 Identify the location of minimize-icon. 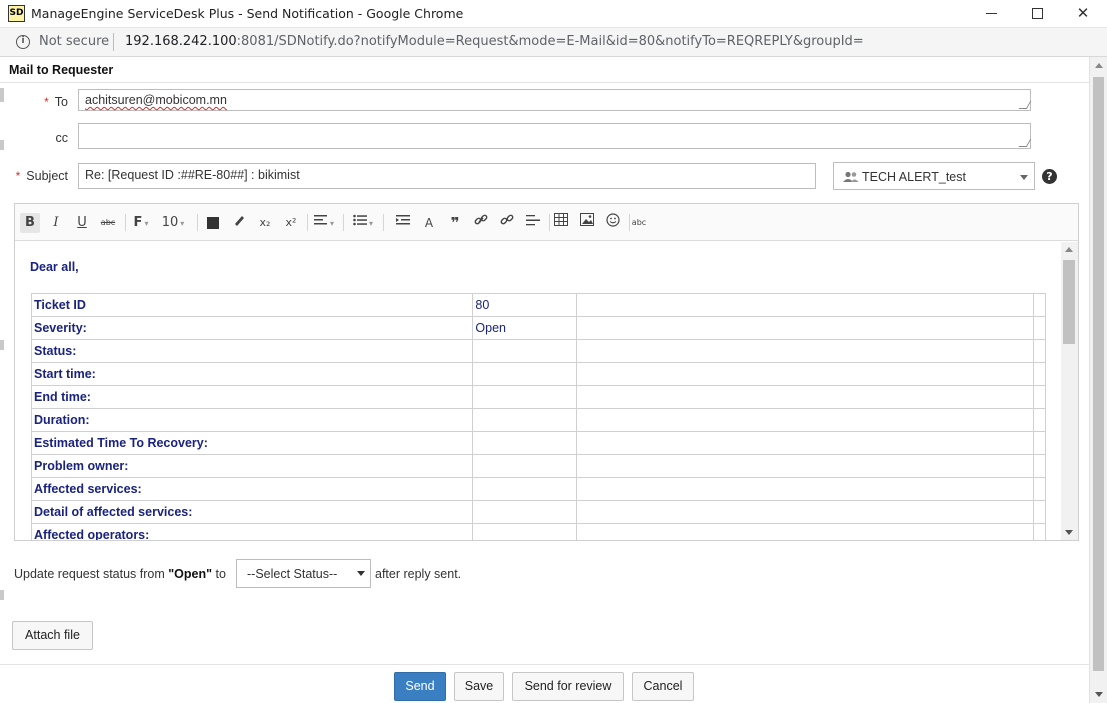
(991, 13).